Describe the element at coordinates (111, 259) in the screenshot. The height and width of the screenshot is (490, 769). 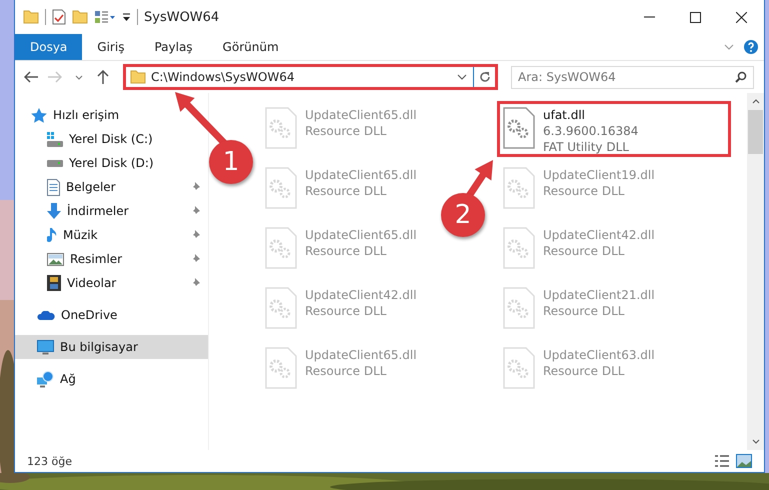
I see `nav-item: Resimler` at that location.